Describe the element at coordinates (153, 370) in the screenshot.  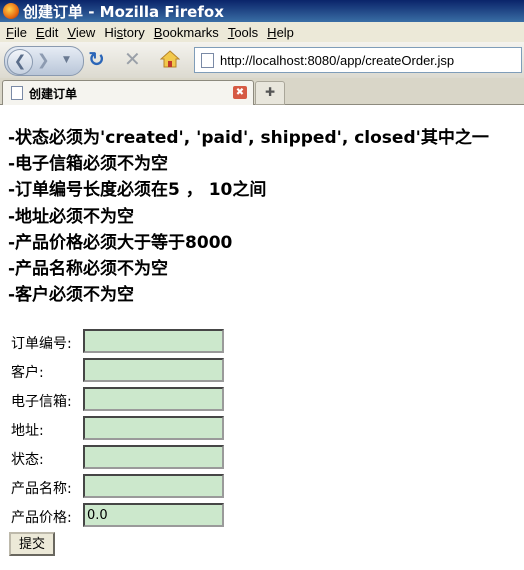
I see `customer-input` at that location.